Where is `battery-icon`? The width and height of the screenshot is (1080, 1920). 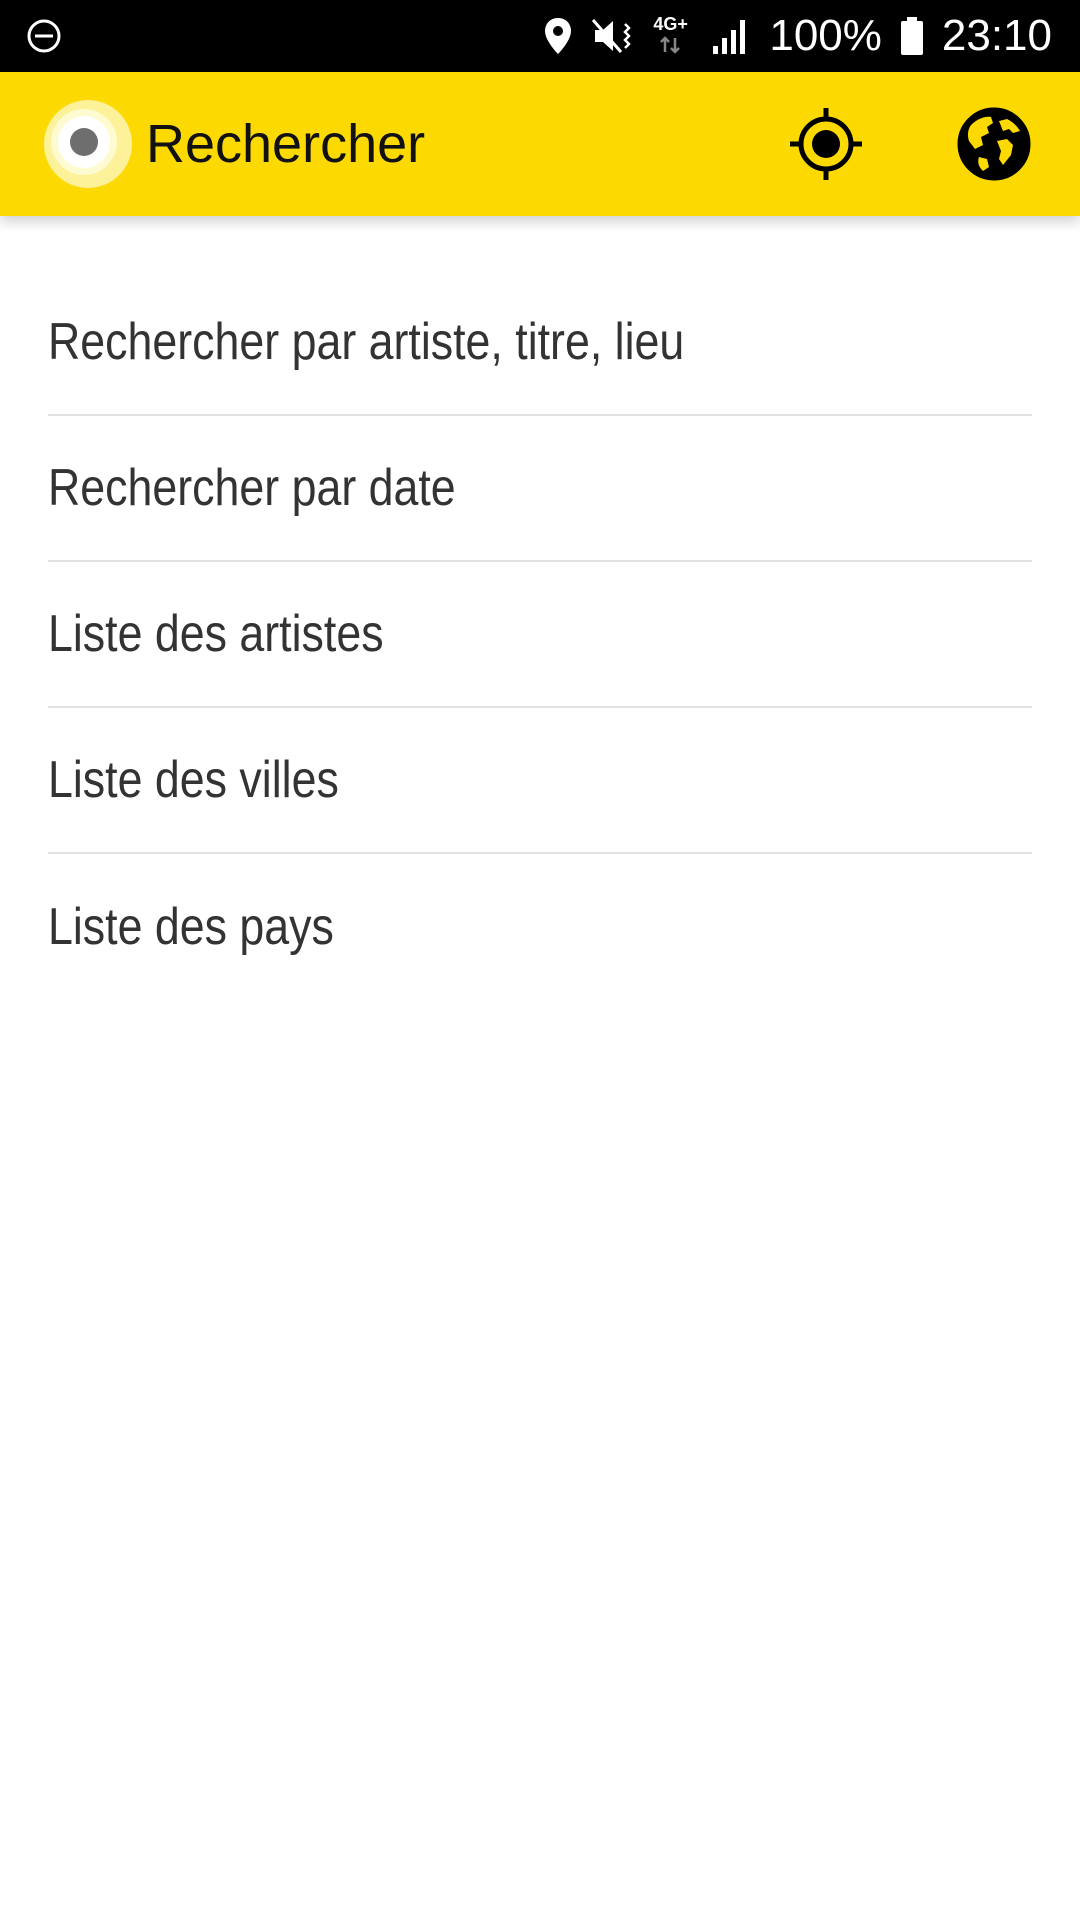
battery-icon is located at coordinates (912, 36).